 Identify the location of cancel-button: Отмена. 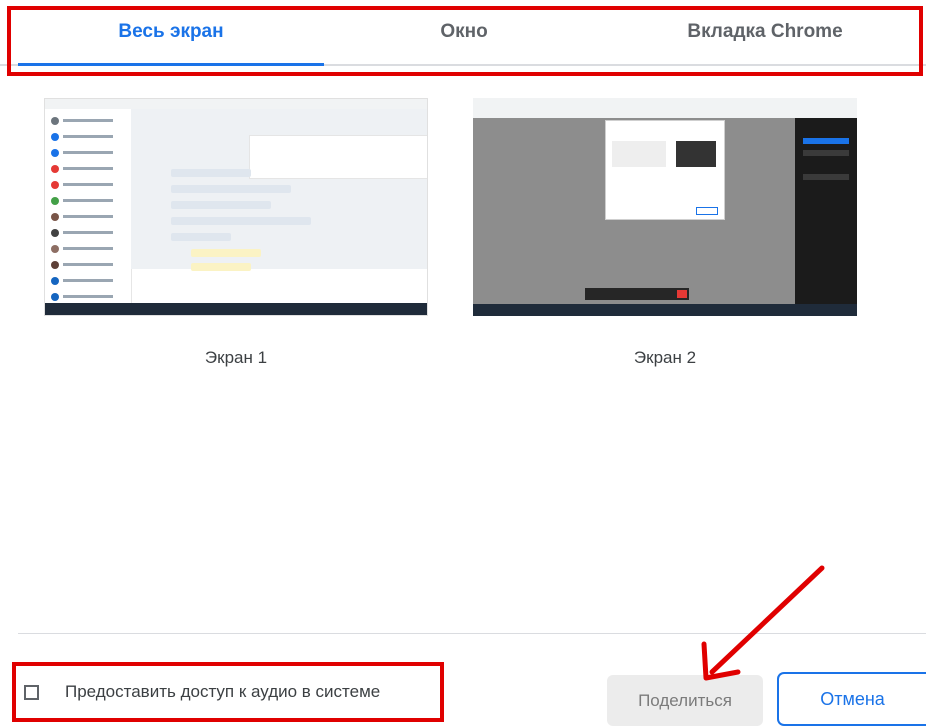
(851, 699).